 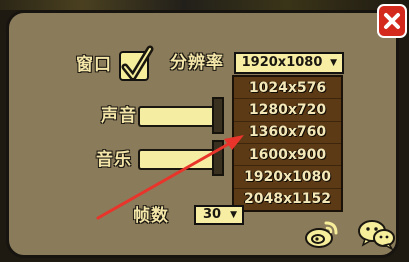 I want to click on annotation-arrow, so click(x=170, y=177).